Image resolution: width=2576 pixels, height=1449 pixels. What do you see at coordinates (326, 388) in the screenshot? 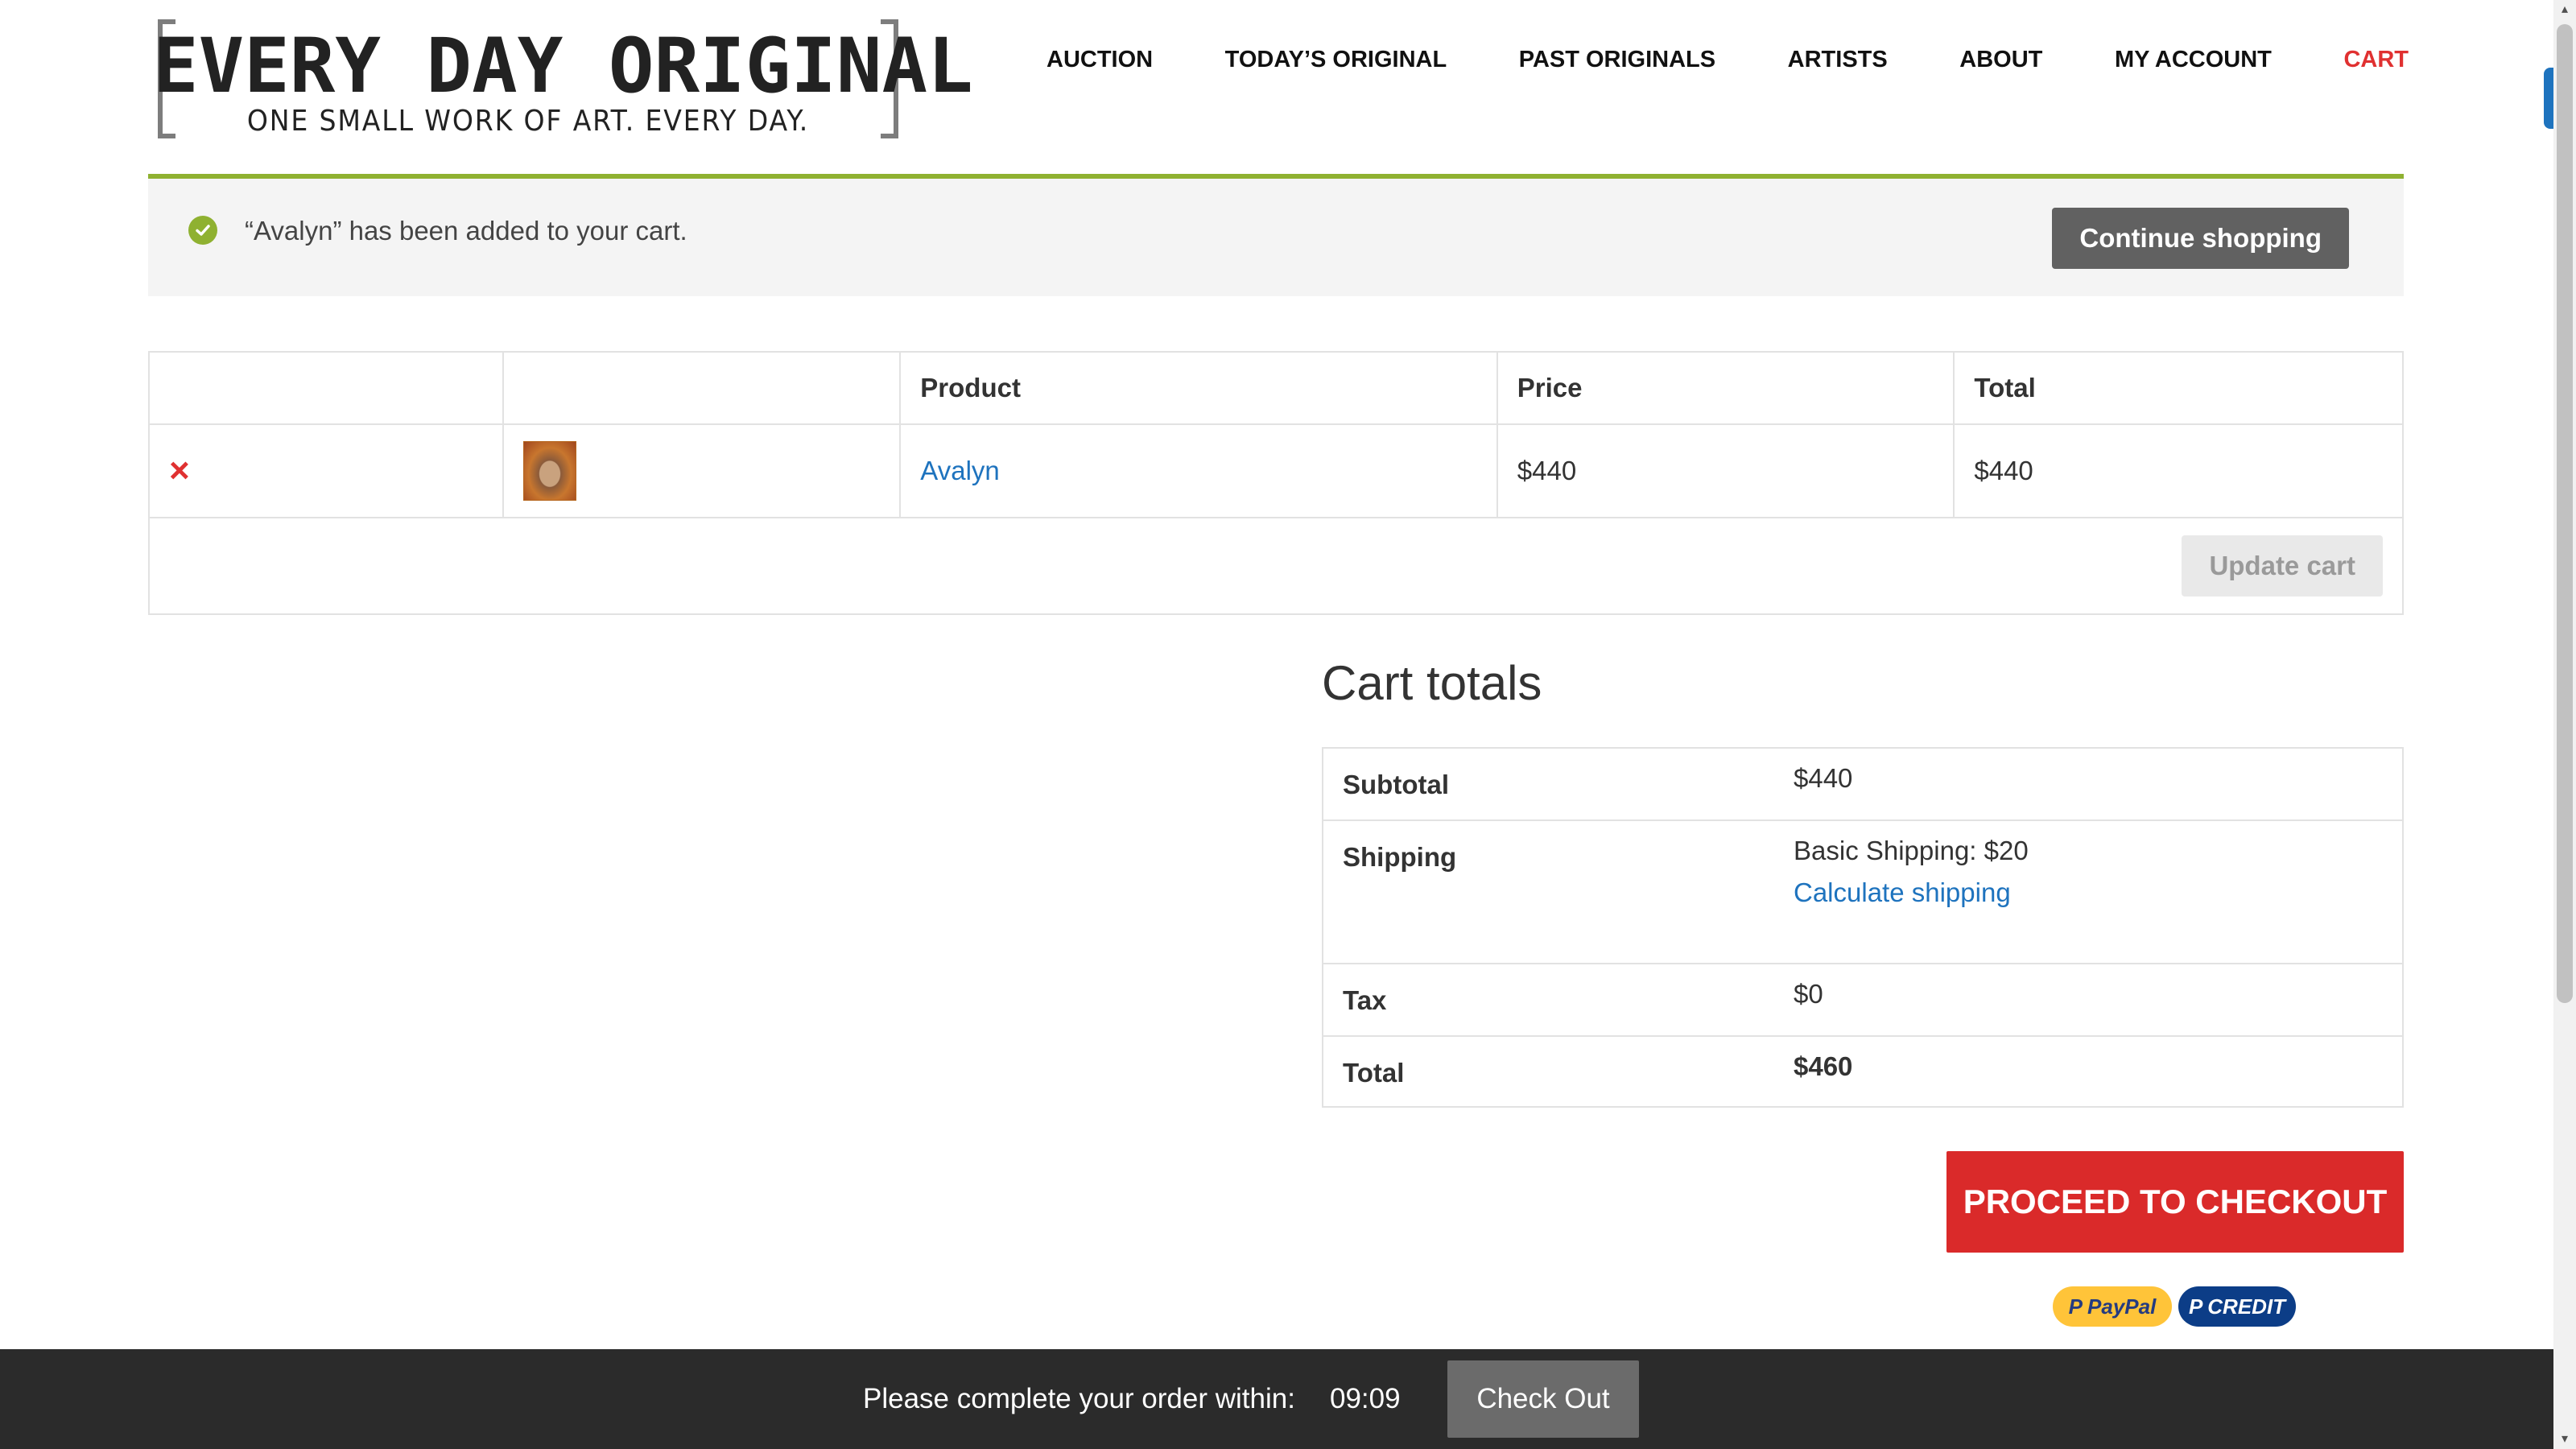
I see `header-remove` at bounding box center [326, 388].